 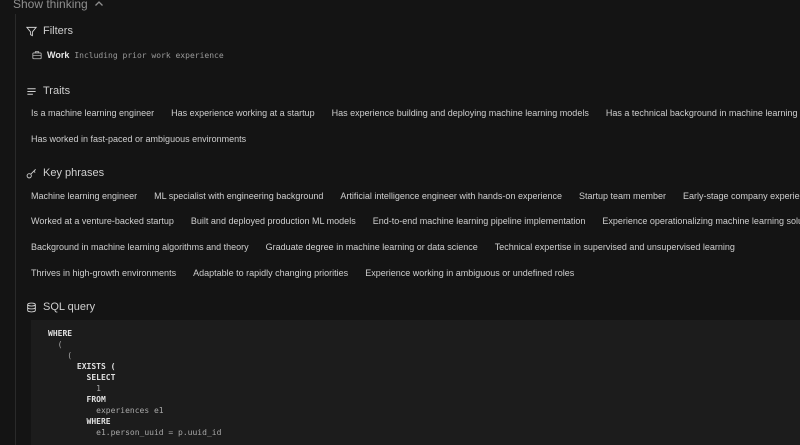 I want to click on list-icon, so click(x=31, y=91).